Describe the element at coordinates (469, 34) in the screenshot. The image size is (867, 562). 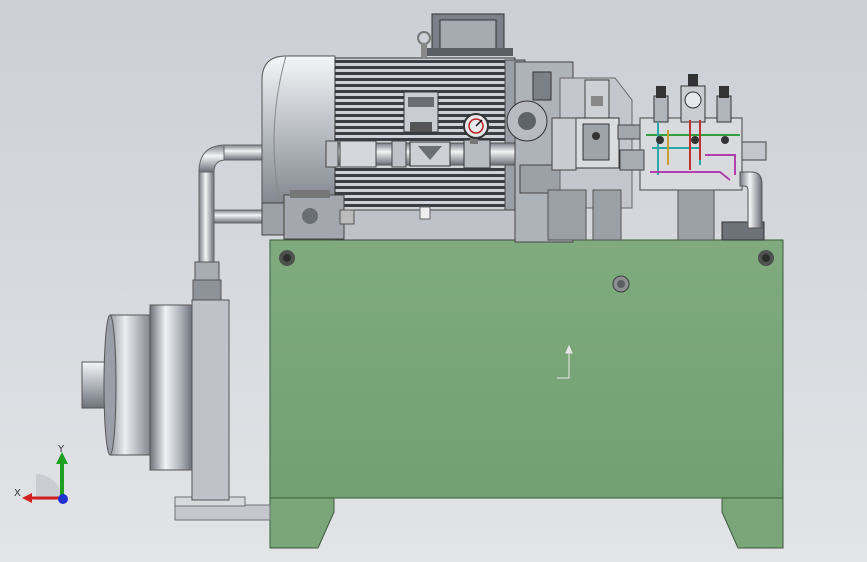
I see `motor-terminal-box` at that location.